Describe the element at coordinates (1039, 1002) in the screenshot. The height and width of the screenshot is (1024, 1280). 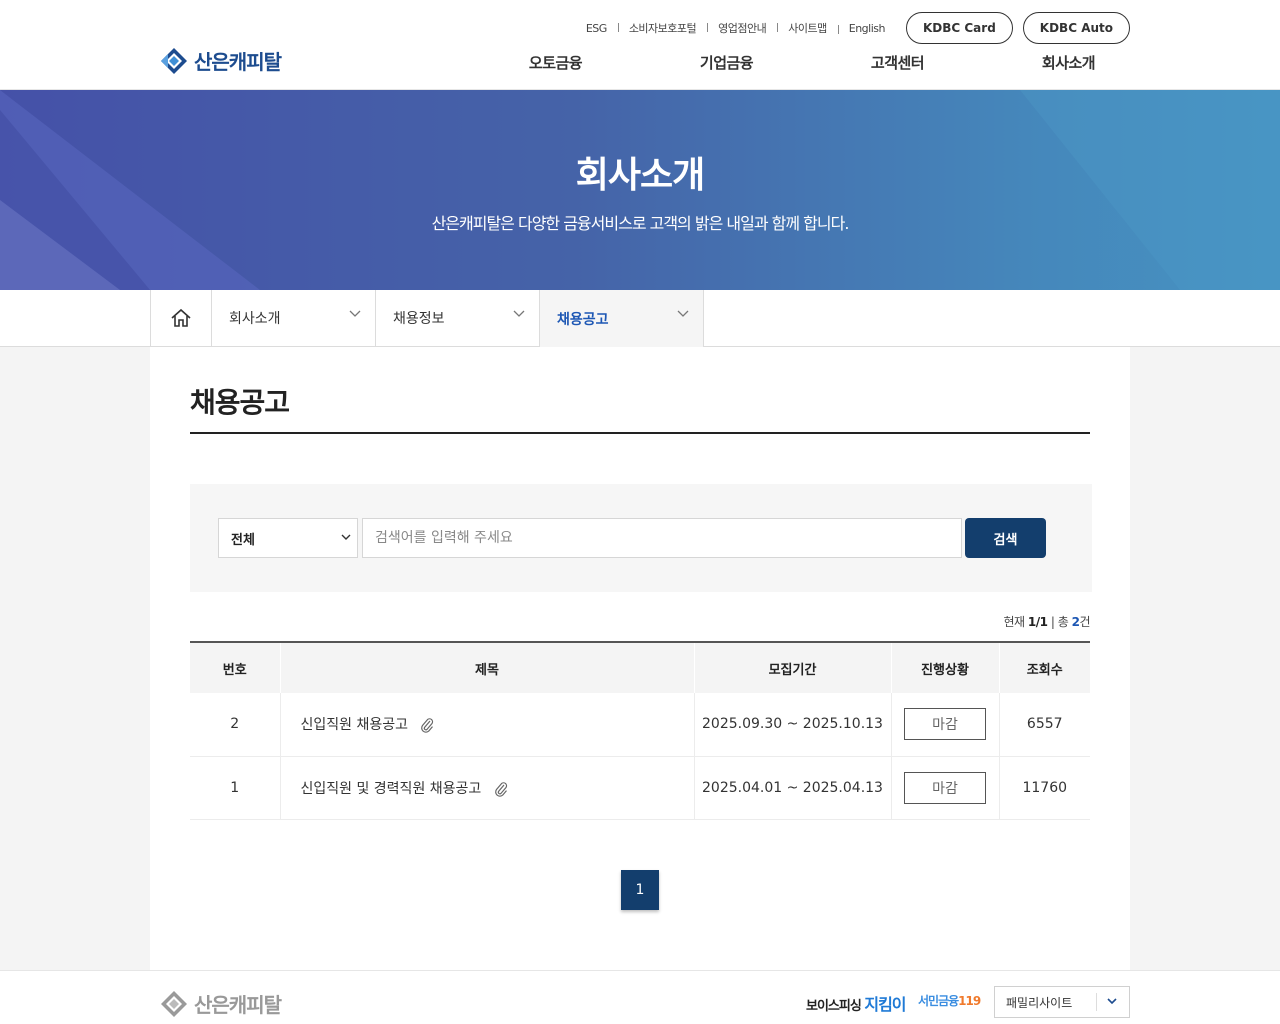
I see `family-site-label: 패밀리사이트` at that location.